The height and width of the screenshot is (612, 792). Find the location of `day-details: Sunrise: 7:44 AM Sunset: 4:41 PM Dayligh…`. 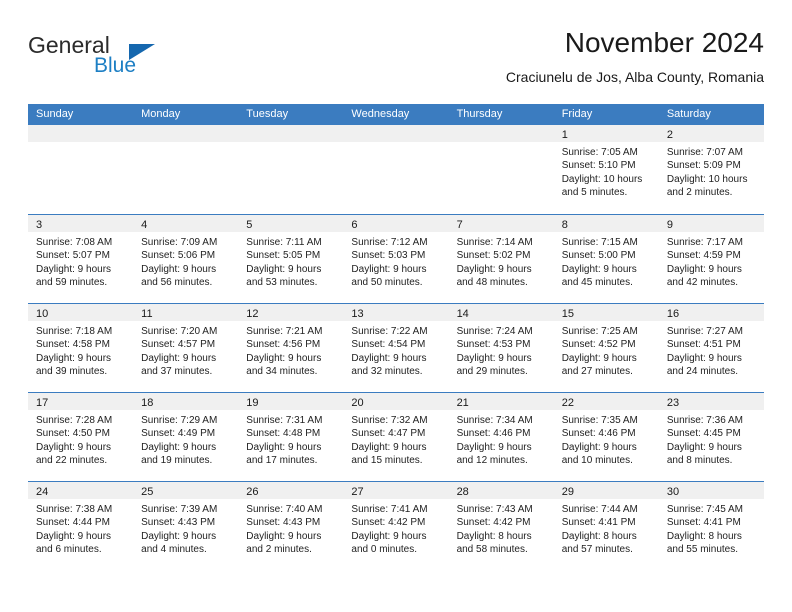

day-details: Sunrise: 7:44 AM Sunset: 4:41 PM Dayligh… is located at coordinates (606, 528).